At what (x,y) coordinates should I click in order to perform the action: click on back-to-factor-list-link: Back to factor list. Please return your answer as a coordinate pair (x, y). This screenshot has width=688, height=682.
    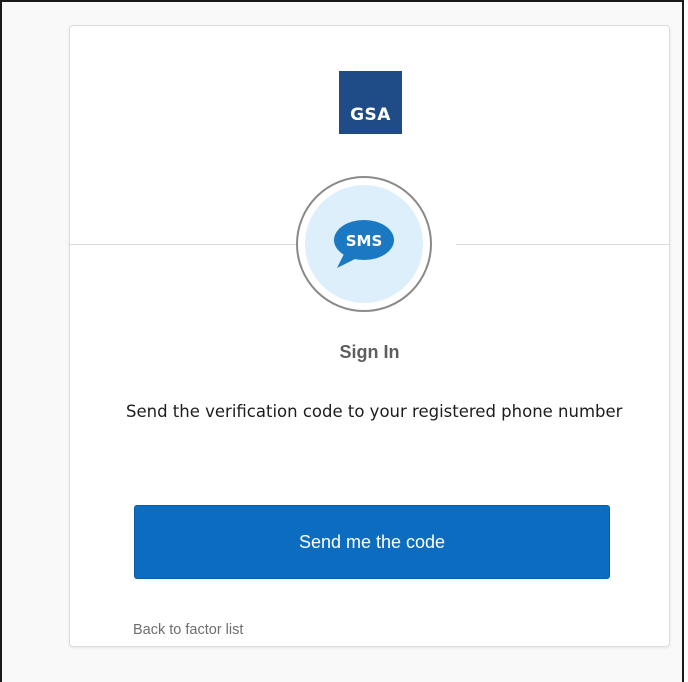
    Looking at the image, I should click on (188, 630).